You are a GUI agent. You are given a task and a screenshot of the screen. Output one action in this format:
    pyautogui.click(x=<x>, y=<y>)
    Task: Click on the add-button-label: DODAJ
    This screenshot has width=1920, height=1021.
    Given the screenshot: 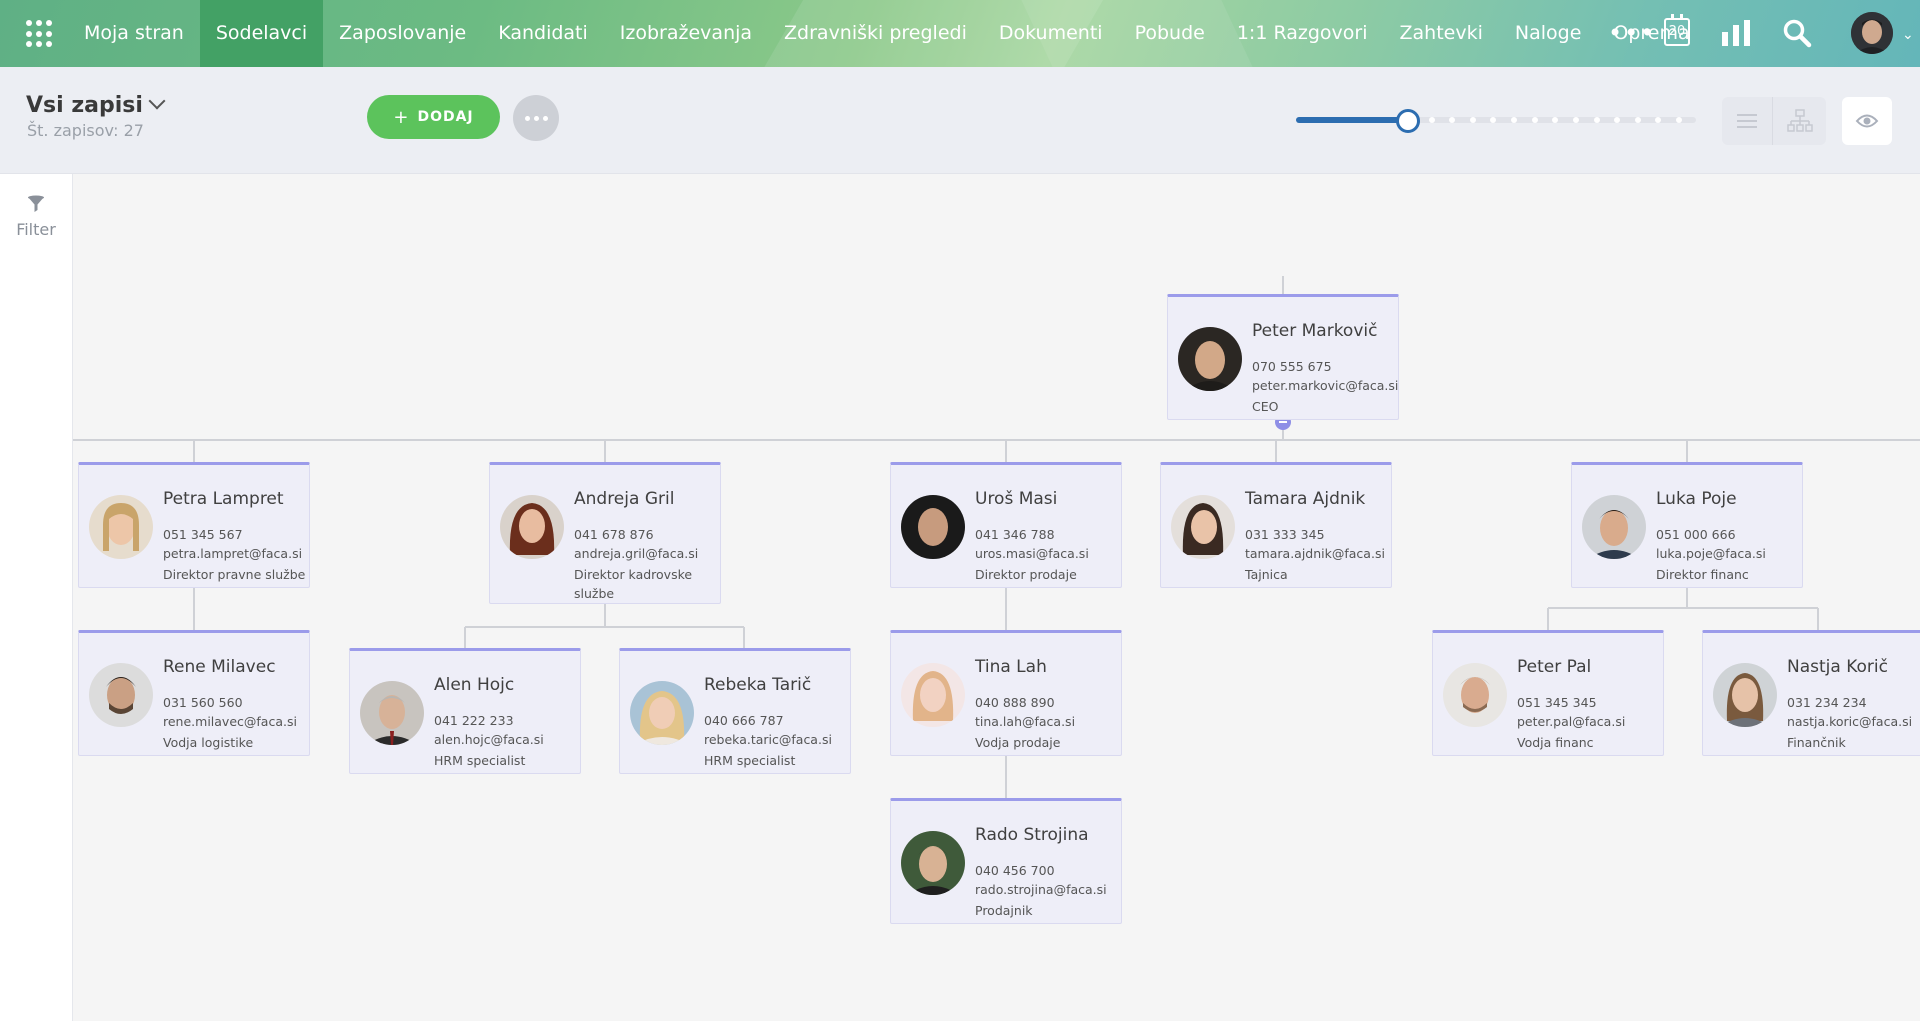 What is the action you would take?
    pyautogui.click(x=445, y=117)
    